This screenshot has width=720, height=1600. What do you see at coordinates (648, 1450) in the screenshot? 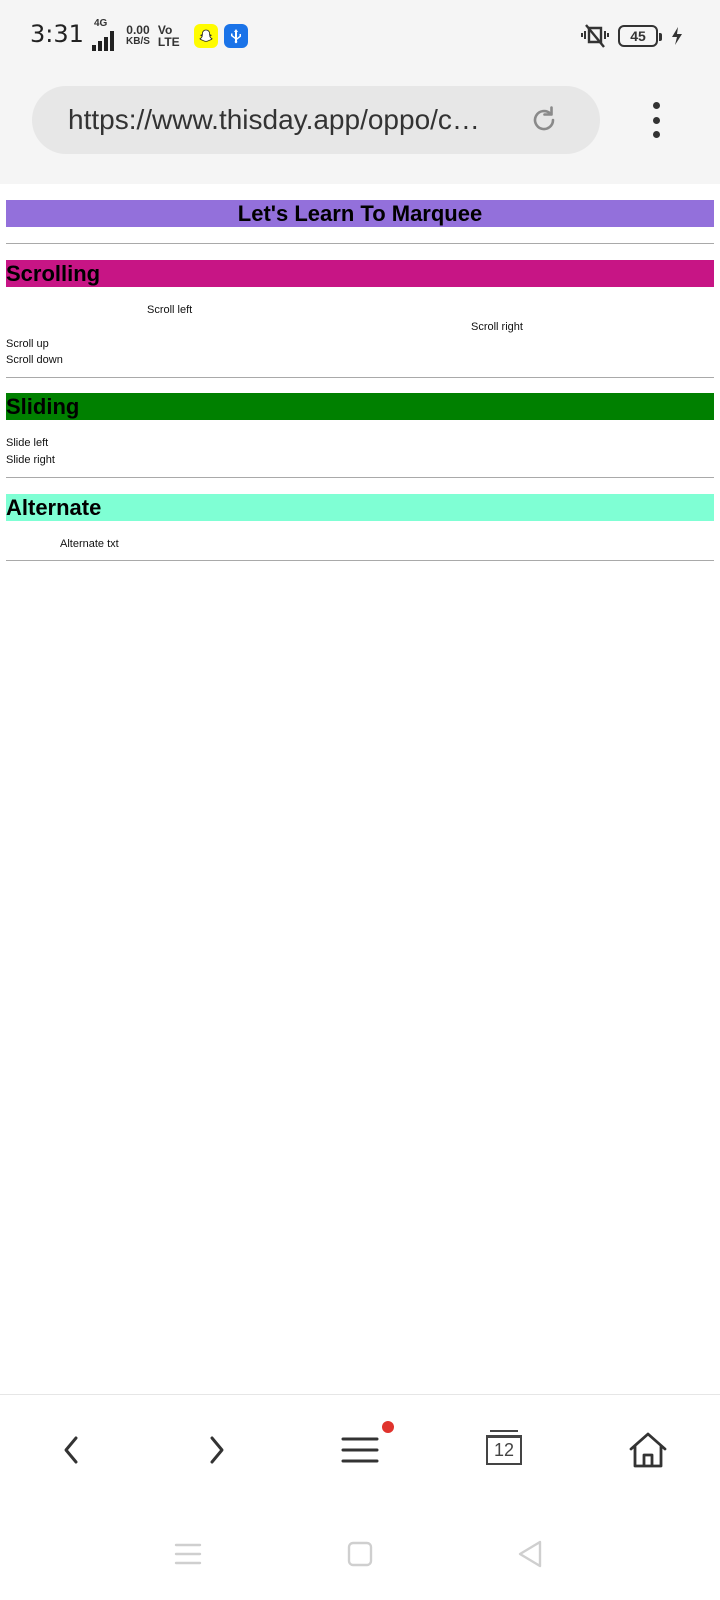
I see `home-icon` at bounding box center [648, 1450].